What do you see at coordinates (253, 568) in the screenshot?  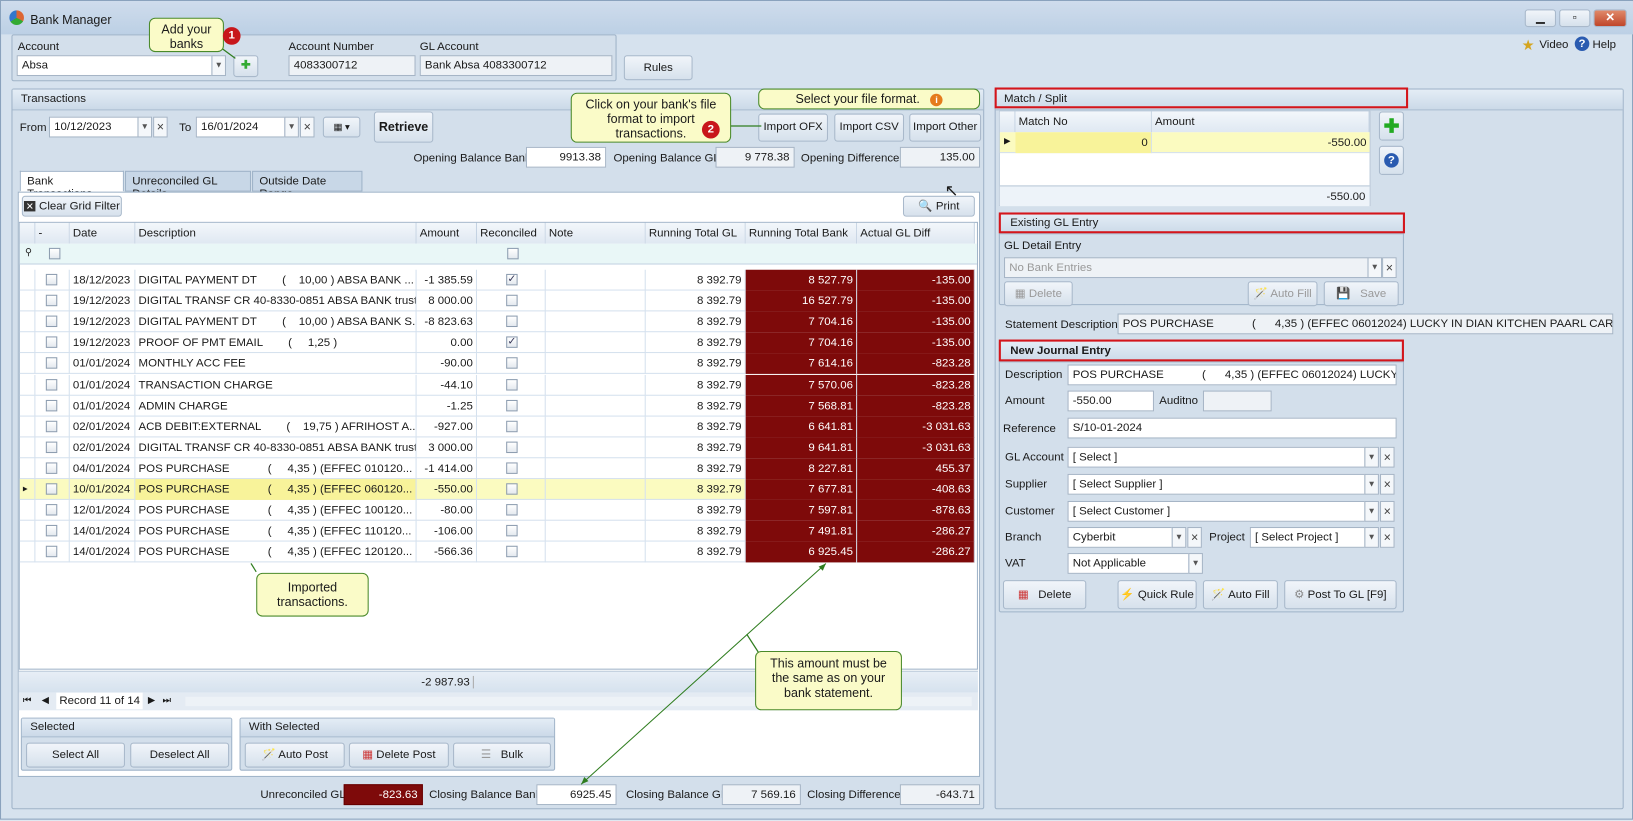 I see `arrow-imported` at bounding box center [253, 568].